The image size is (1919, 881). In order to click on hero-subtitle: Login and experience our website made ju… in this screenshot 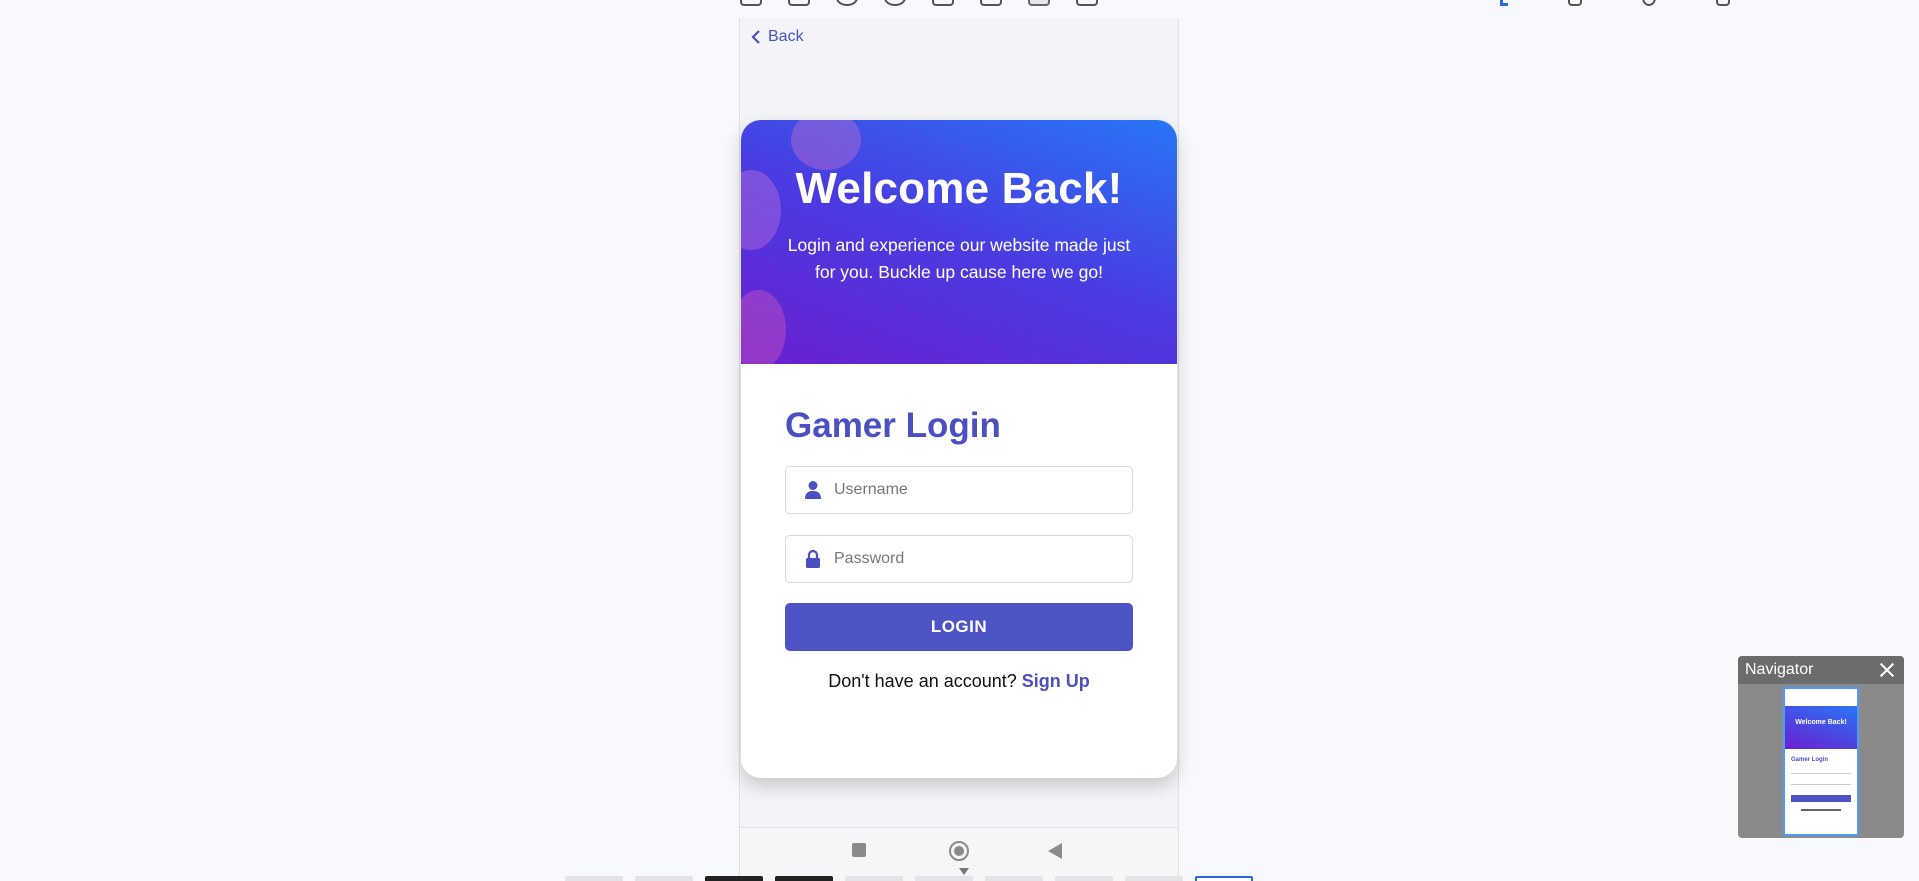, I will do `click(959, 258)`.